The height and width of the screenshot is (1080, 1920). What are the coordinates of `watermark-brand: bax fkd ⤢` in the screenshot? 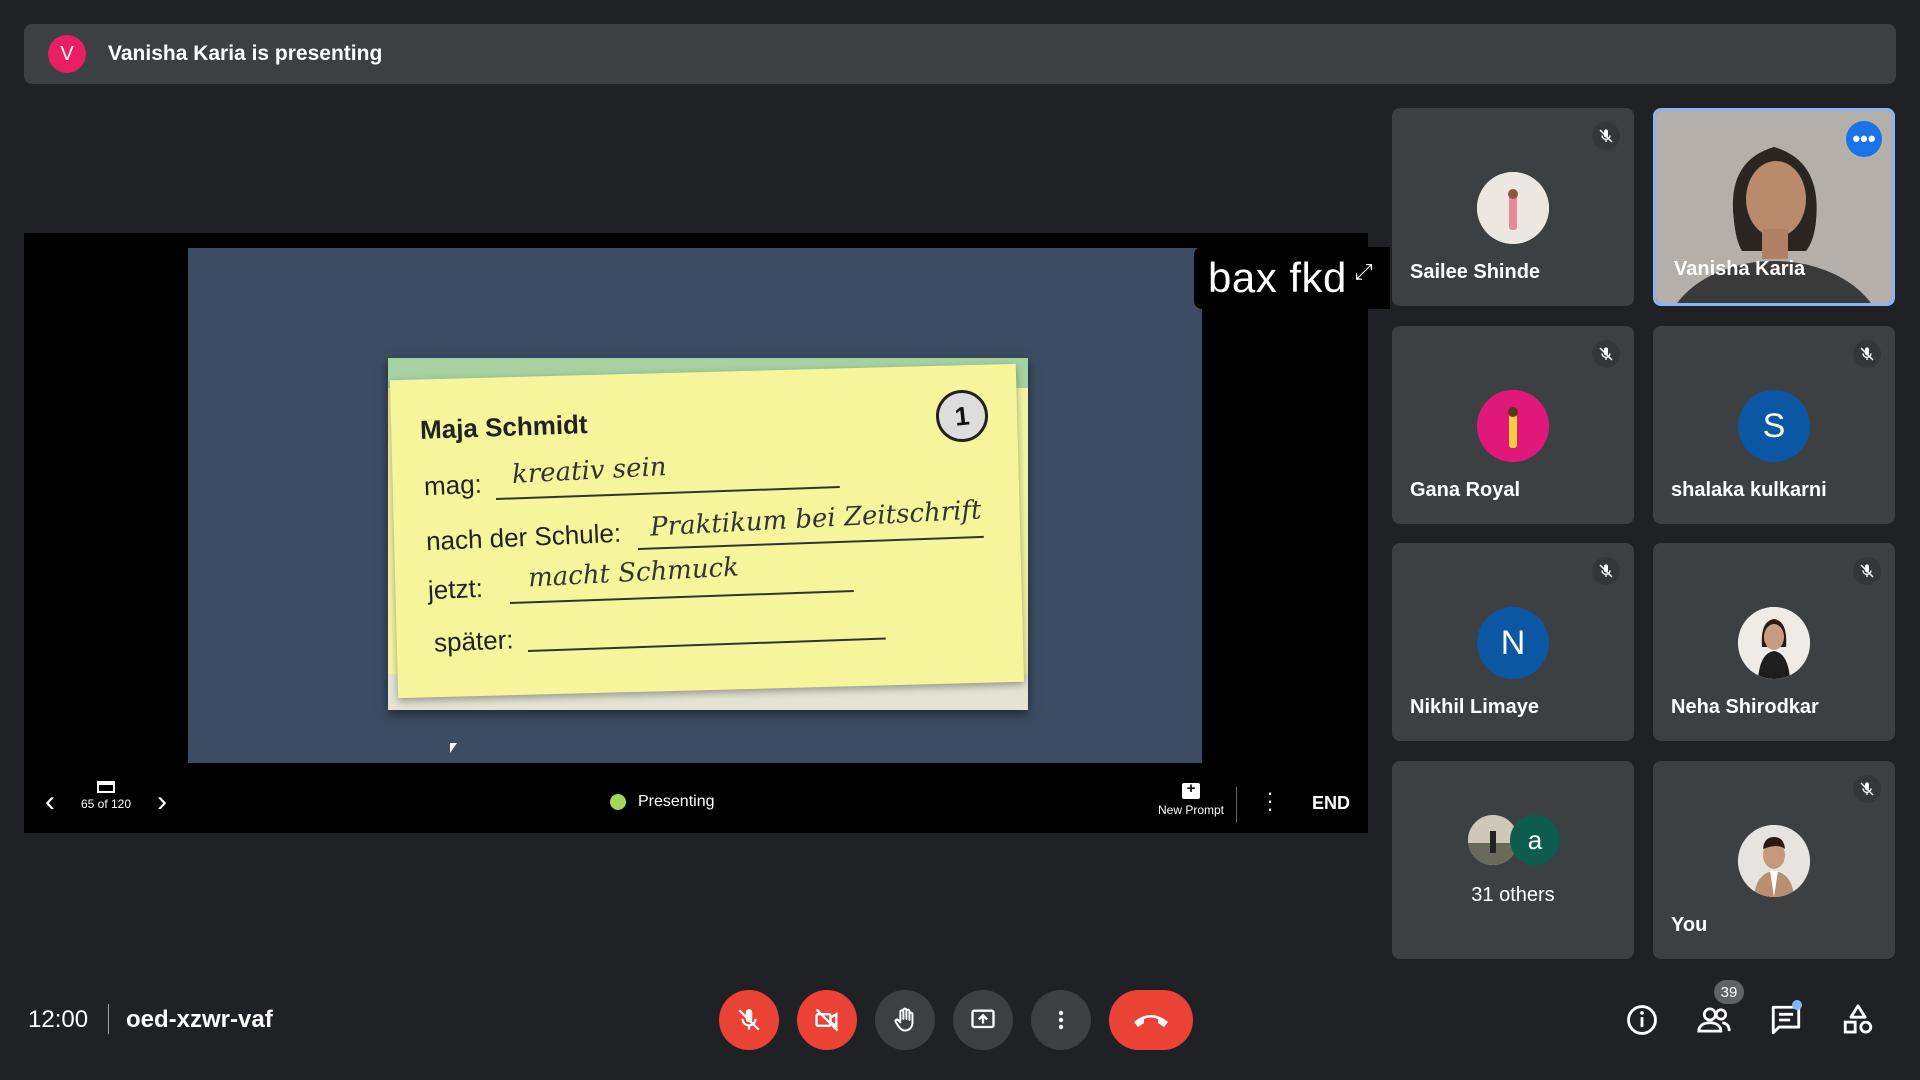 It's located at (1292, 278).